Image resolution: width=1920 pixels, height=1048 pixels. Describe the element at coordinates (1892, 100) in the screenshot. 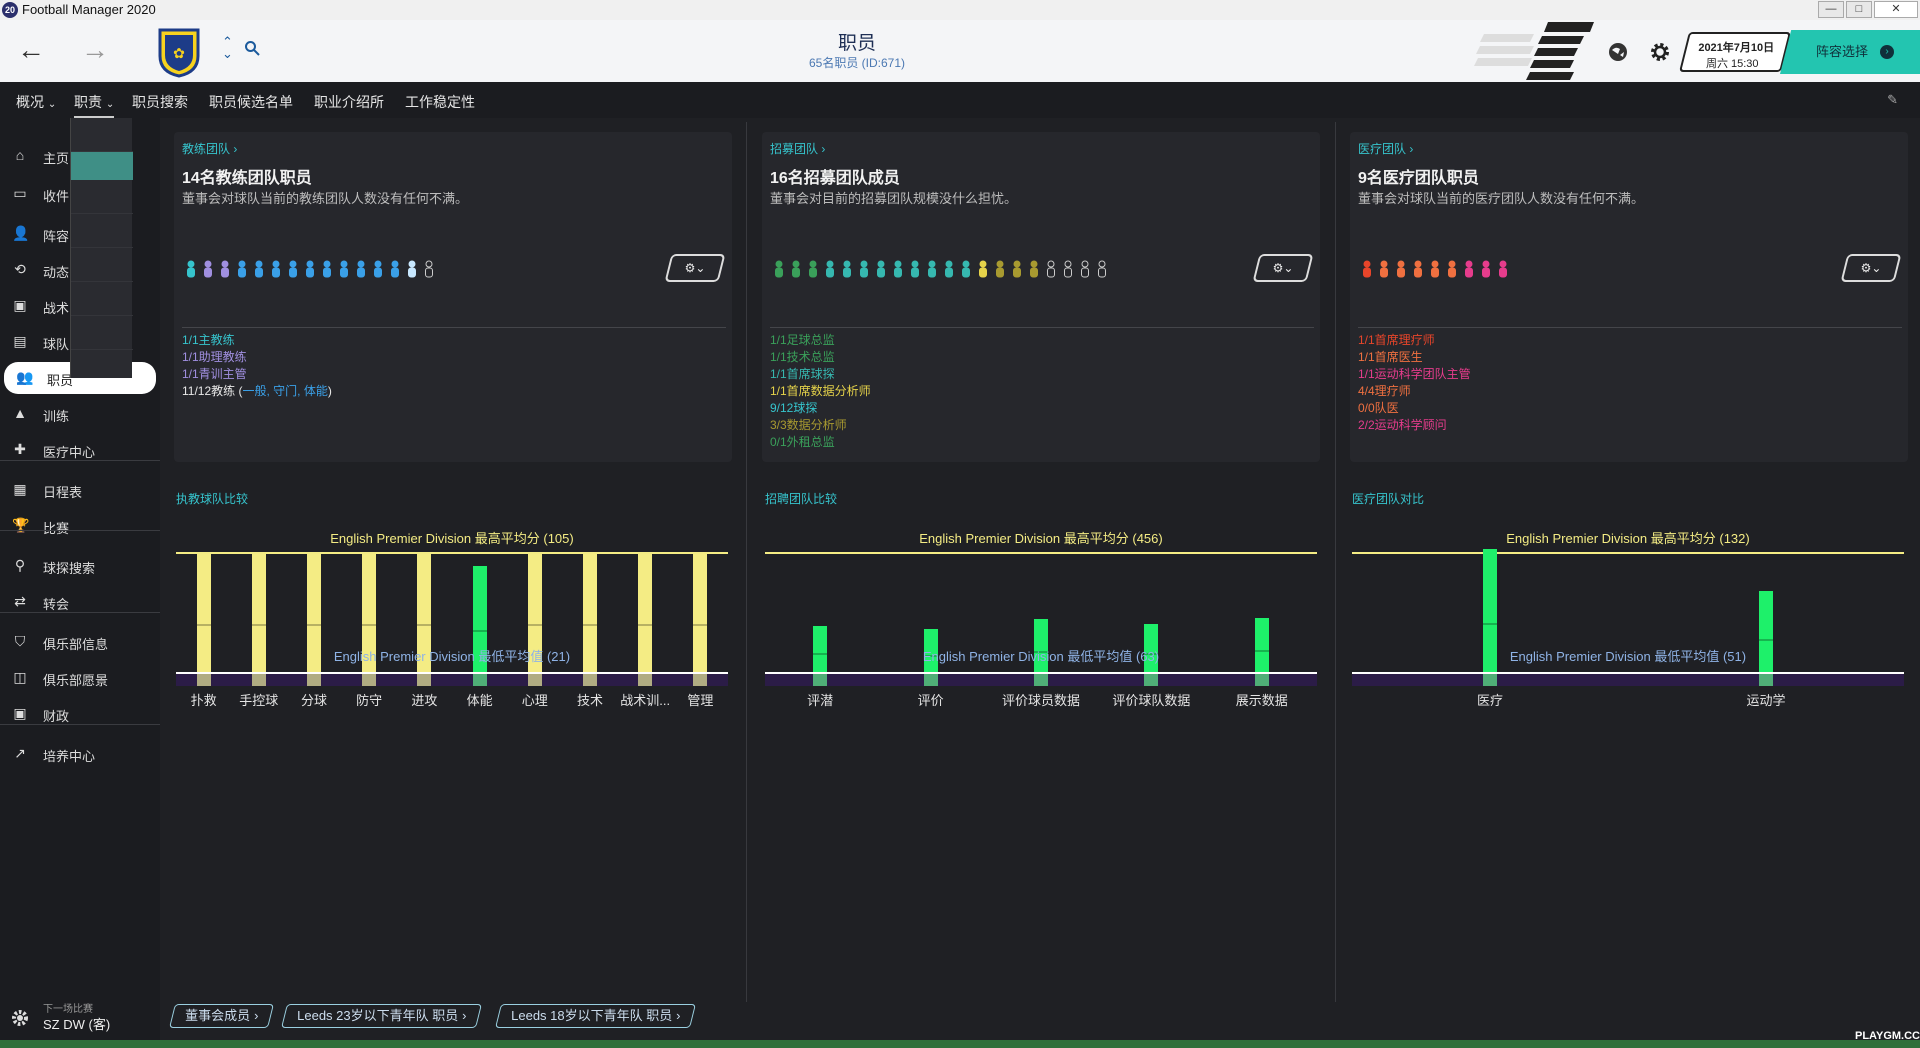

I see `edit-pencil-icon: ✎` at that location.